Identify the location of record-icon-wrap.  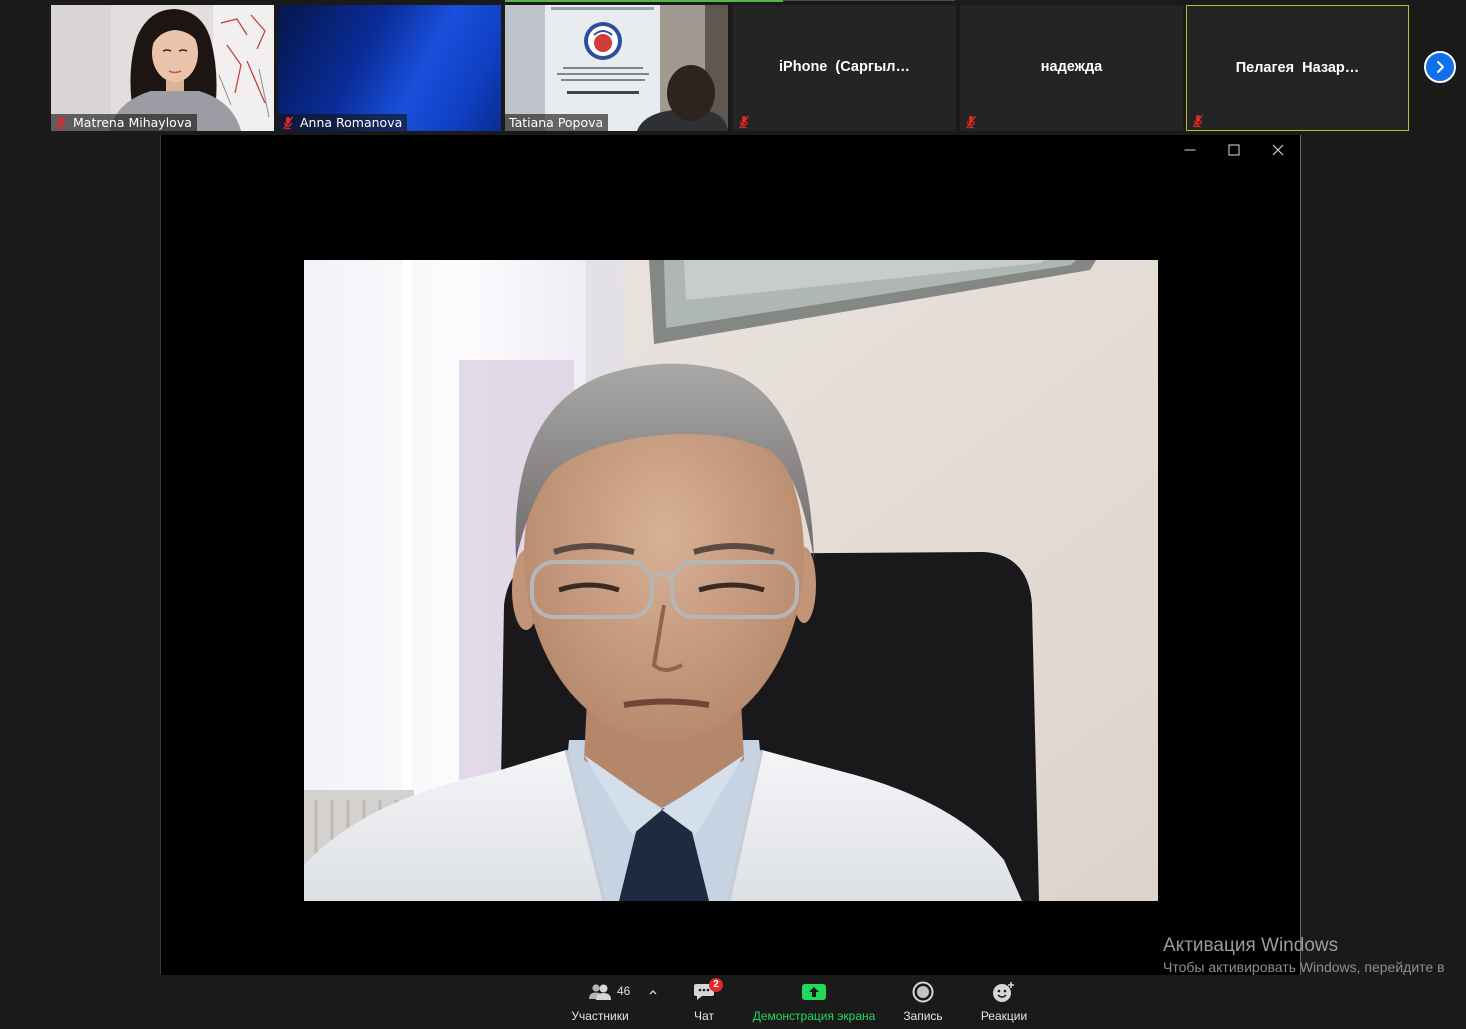
(923, 992).